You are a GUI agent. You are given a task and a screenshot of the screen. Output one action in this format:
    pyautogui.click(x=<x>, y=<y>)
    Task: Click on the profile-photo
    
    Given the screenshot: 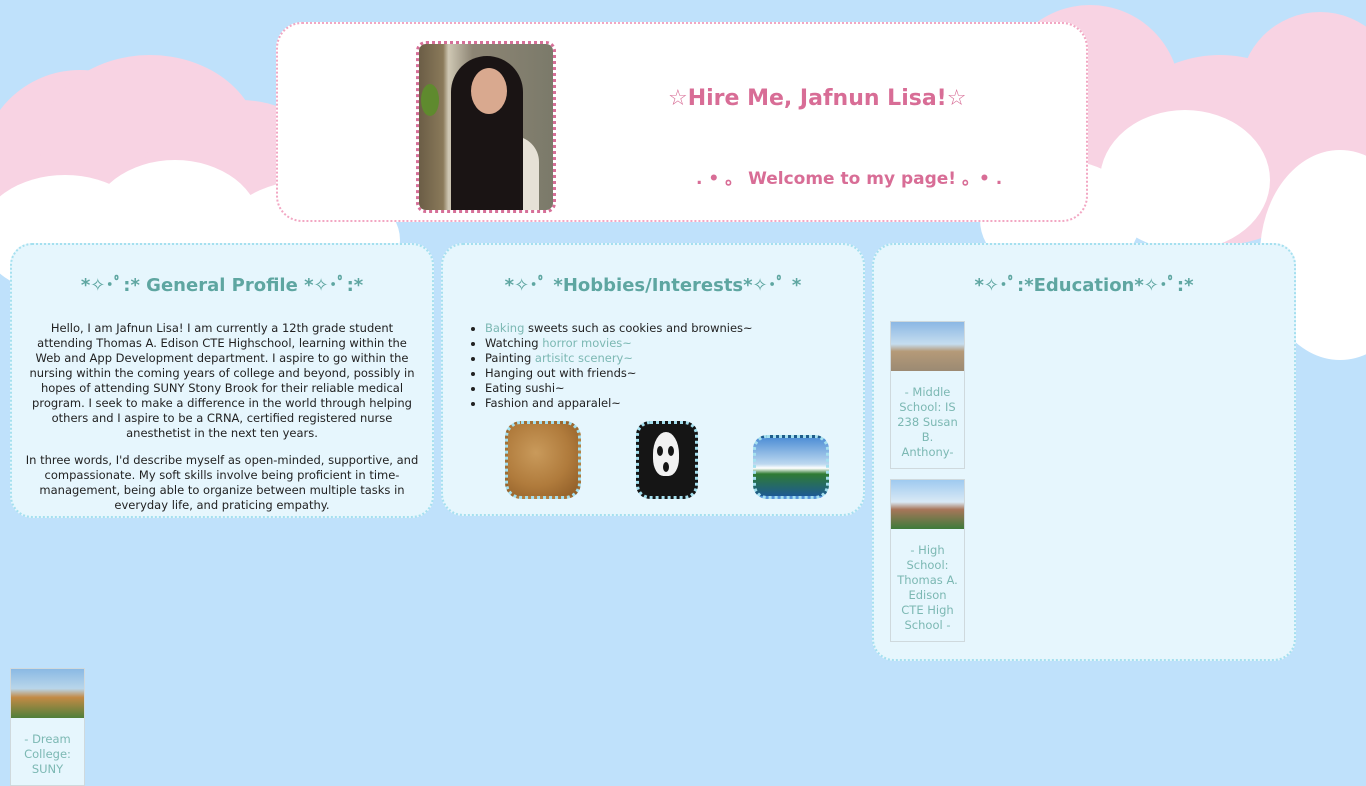 What is the action you would take?
    pyautogui.click(x=486, y=127)
    